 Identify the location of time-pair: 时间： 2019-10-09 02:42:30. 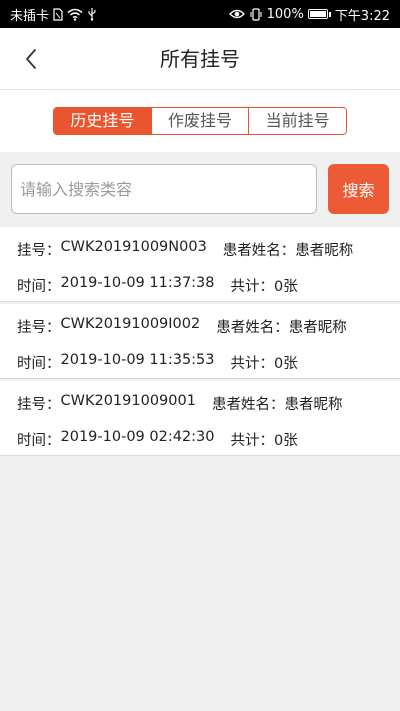
(116, 439).